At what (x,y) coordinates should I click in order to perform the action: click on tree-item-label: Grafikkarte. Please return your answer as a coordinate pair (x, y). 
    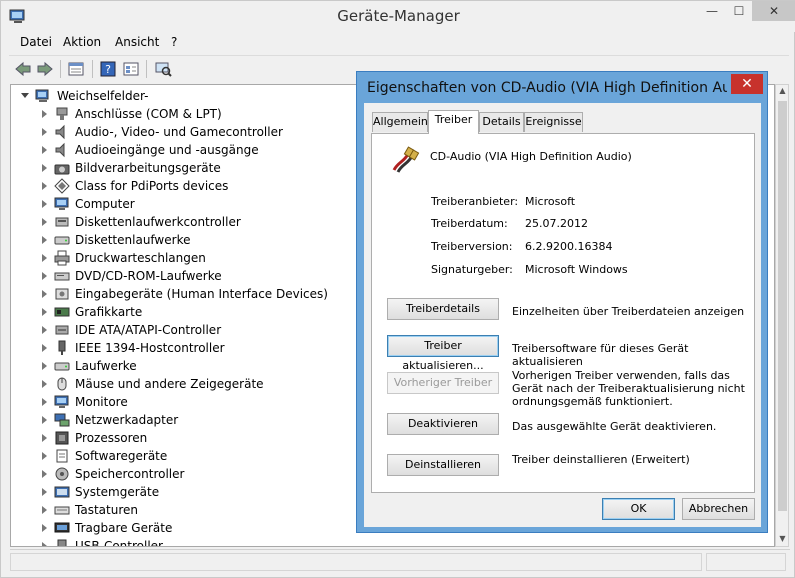
    Looking at the image, I should click on (109, 312).